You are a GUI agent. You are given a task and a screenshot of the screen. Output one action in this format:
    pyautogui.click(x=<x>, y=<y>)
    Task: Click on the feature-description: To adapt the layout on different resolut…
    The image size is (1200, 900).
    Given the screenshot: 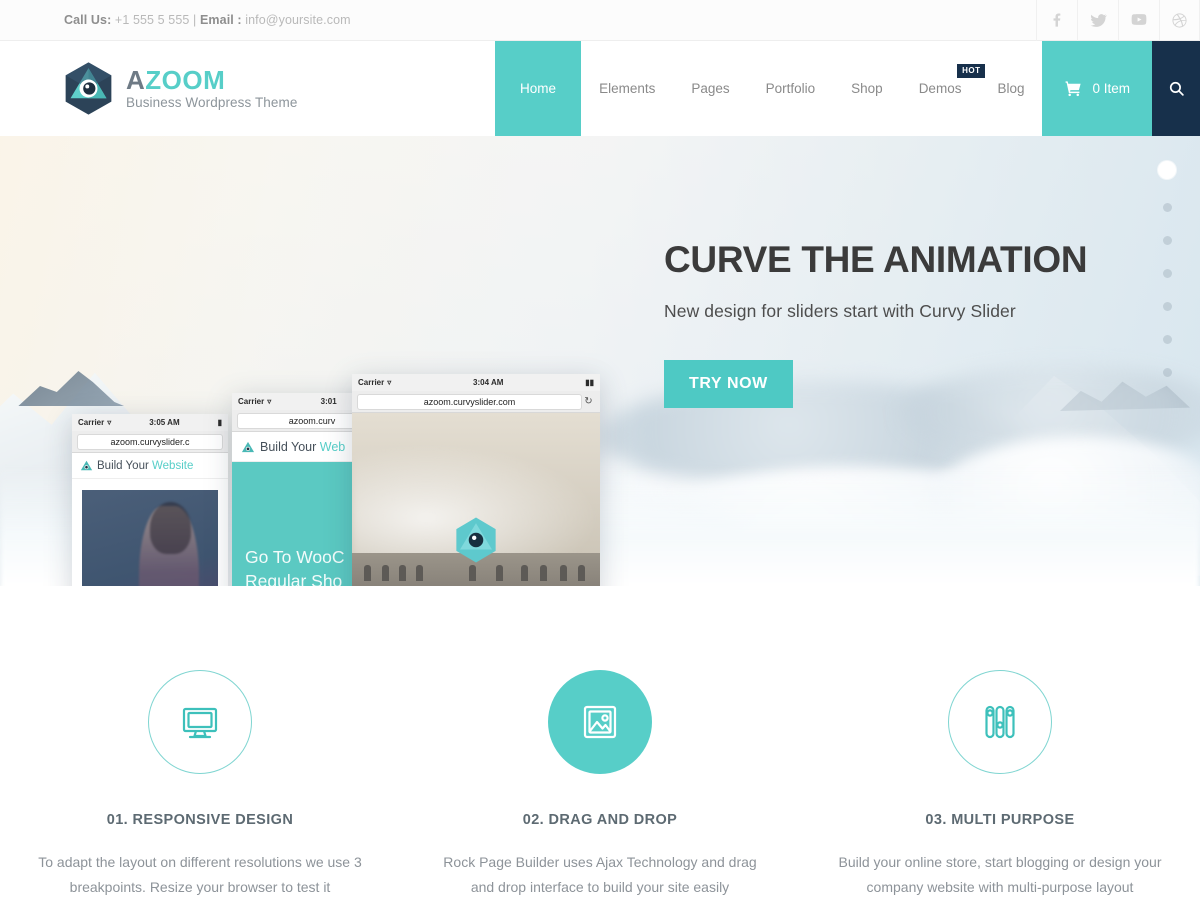 What is the action you would take?
    pyautogui.click(x=200, y=874)
    